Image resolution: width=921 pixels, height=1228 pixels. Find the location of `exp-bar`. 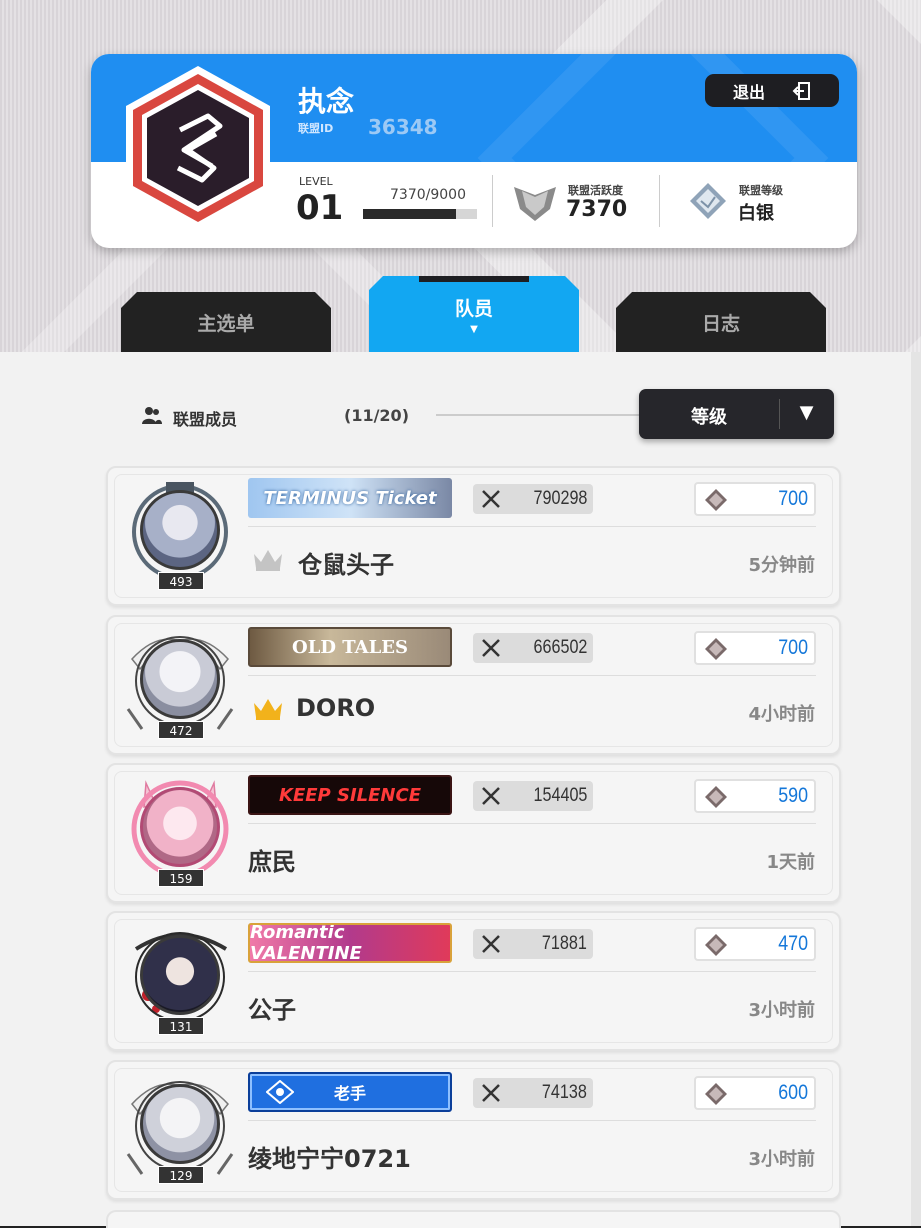

exp-bar is located at coordinates (420, 214).